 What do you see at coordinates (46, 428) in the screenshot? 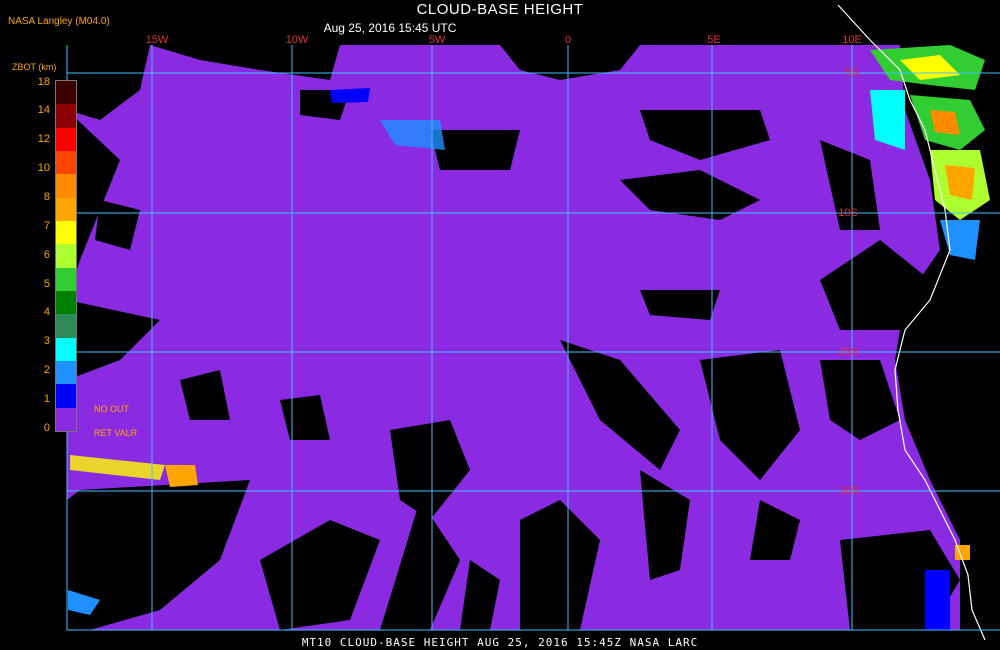
I see `legend-tick-label: 0` at bounding box center [46, 428].